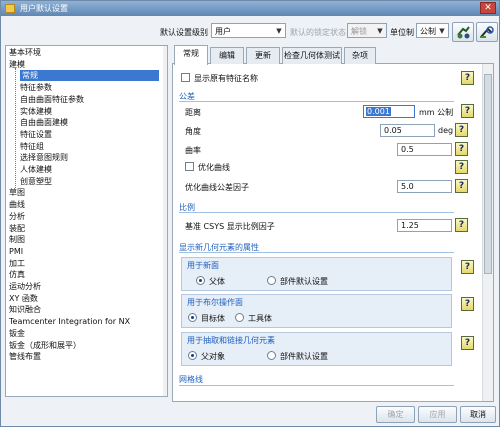 The width and height of the screenshot is (500, 427). Describe the element at coordinates (17, 192) in the screenshot. I see `tree-item: 草图` at that location.